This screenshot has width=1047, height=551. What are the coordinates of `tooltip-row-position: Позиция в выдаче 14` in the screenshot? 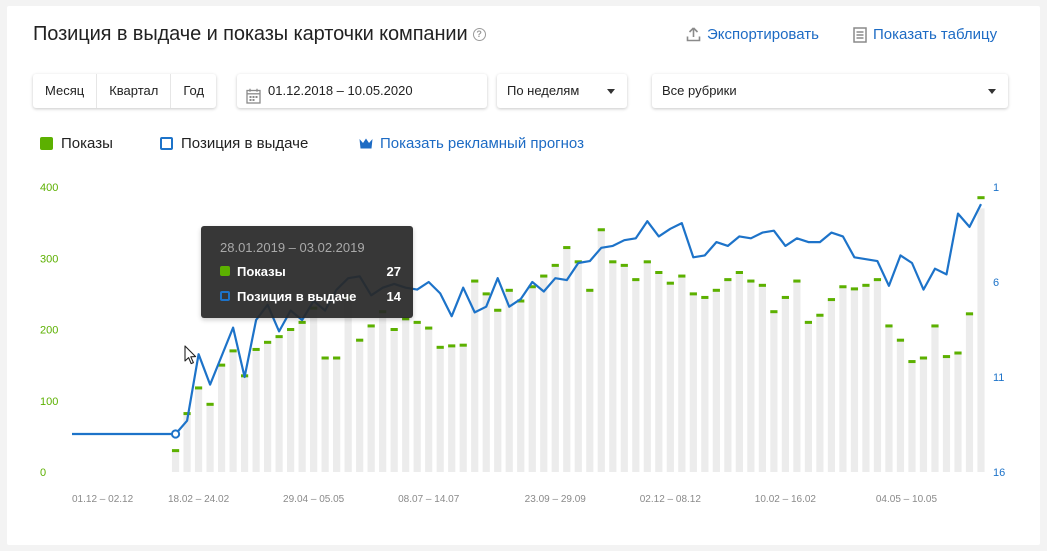 It's located at (310, 296).